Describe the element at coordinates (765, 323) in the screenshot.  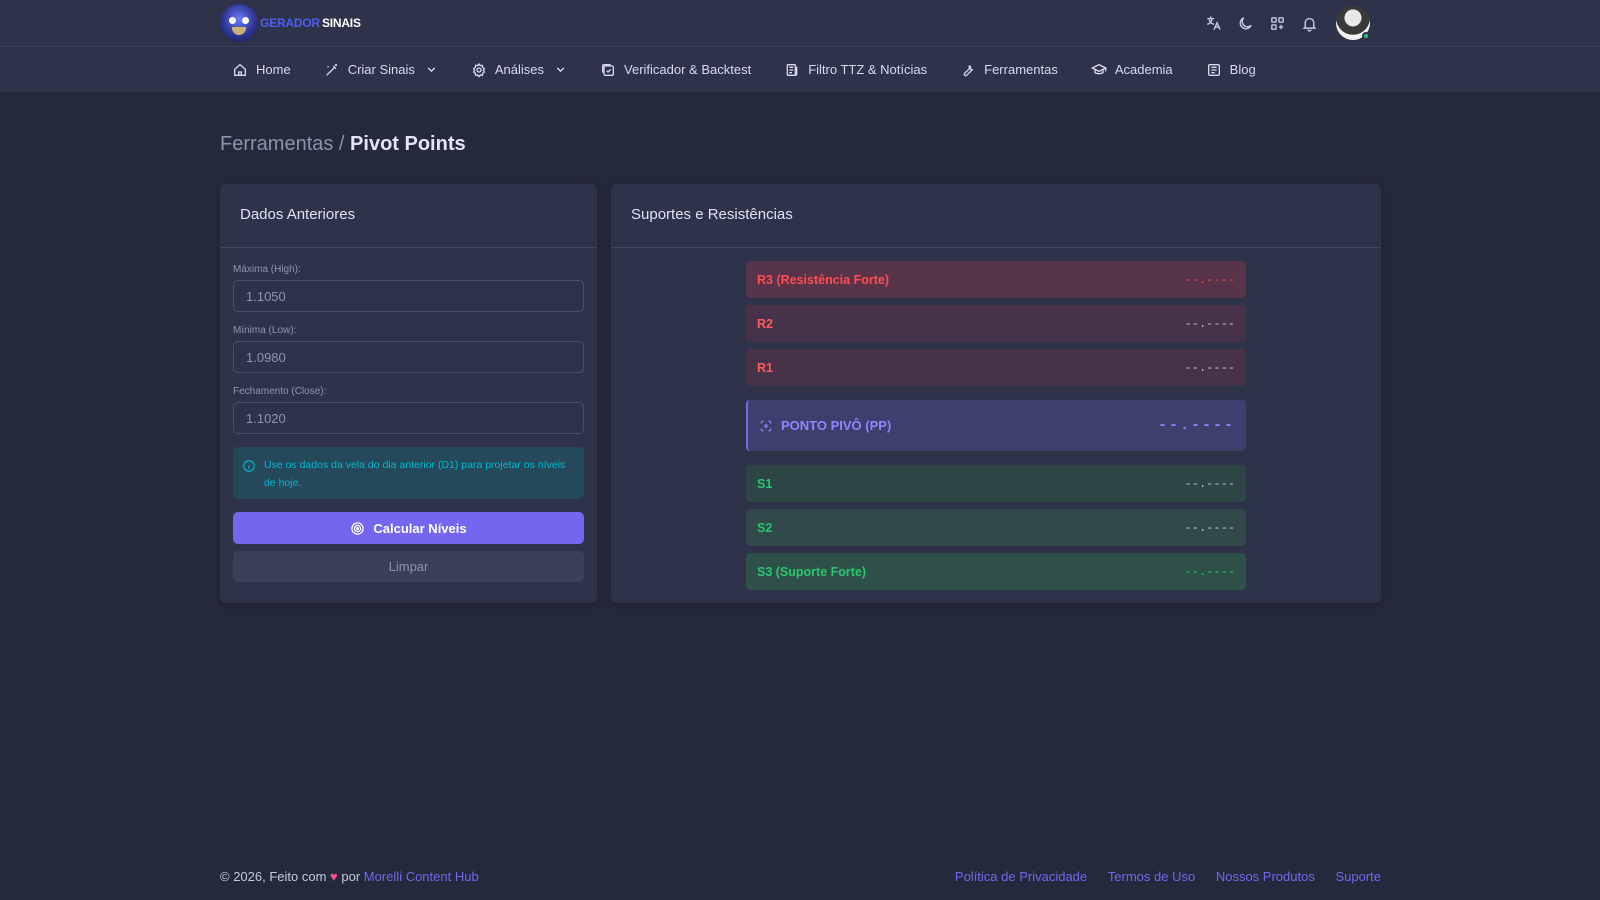
I see `level-r2-label: R2` at that location.